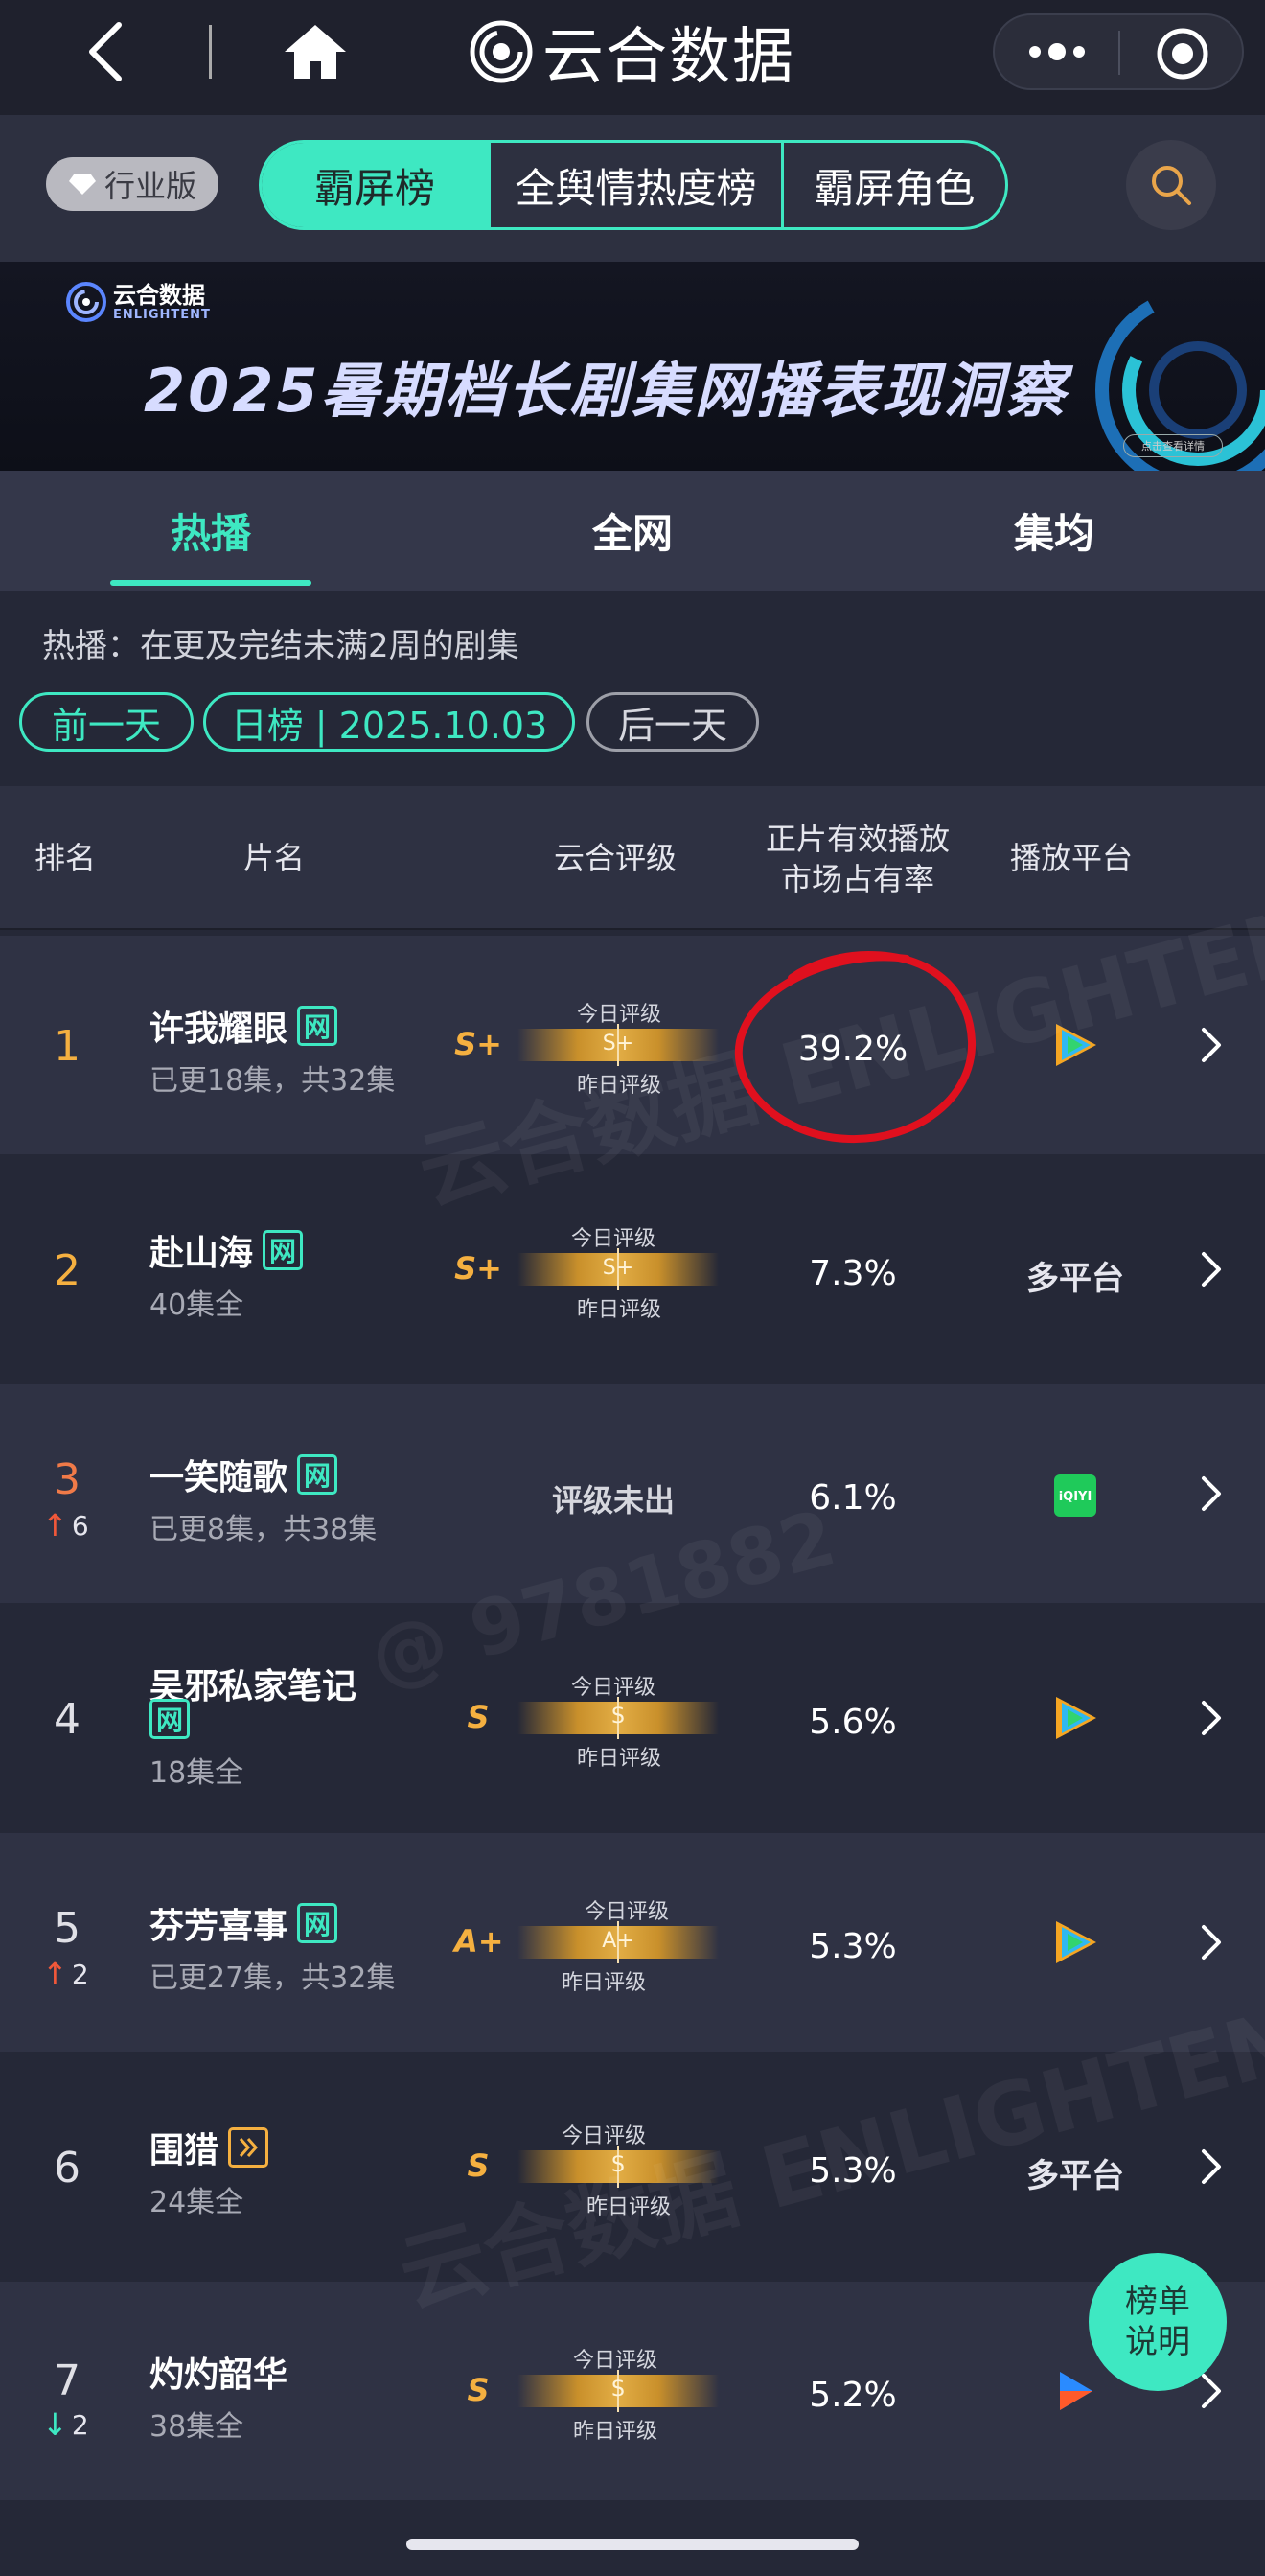 This screenshot has height=2576, width=1265. What do you see at coordinates (1057, 52) in the screenshot?
I see `more-icon` at bounding box center [1057, 52].